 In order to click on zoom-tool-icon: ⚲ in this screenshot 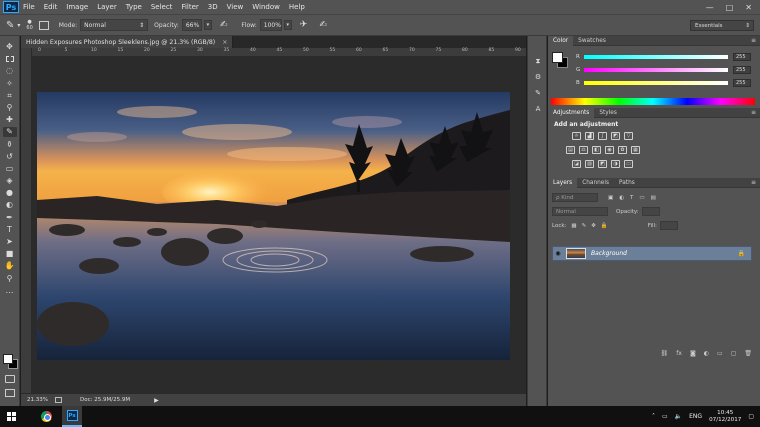, I will do `click(10, 279)`.